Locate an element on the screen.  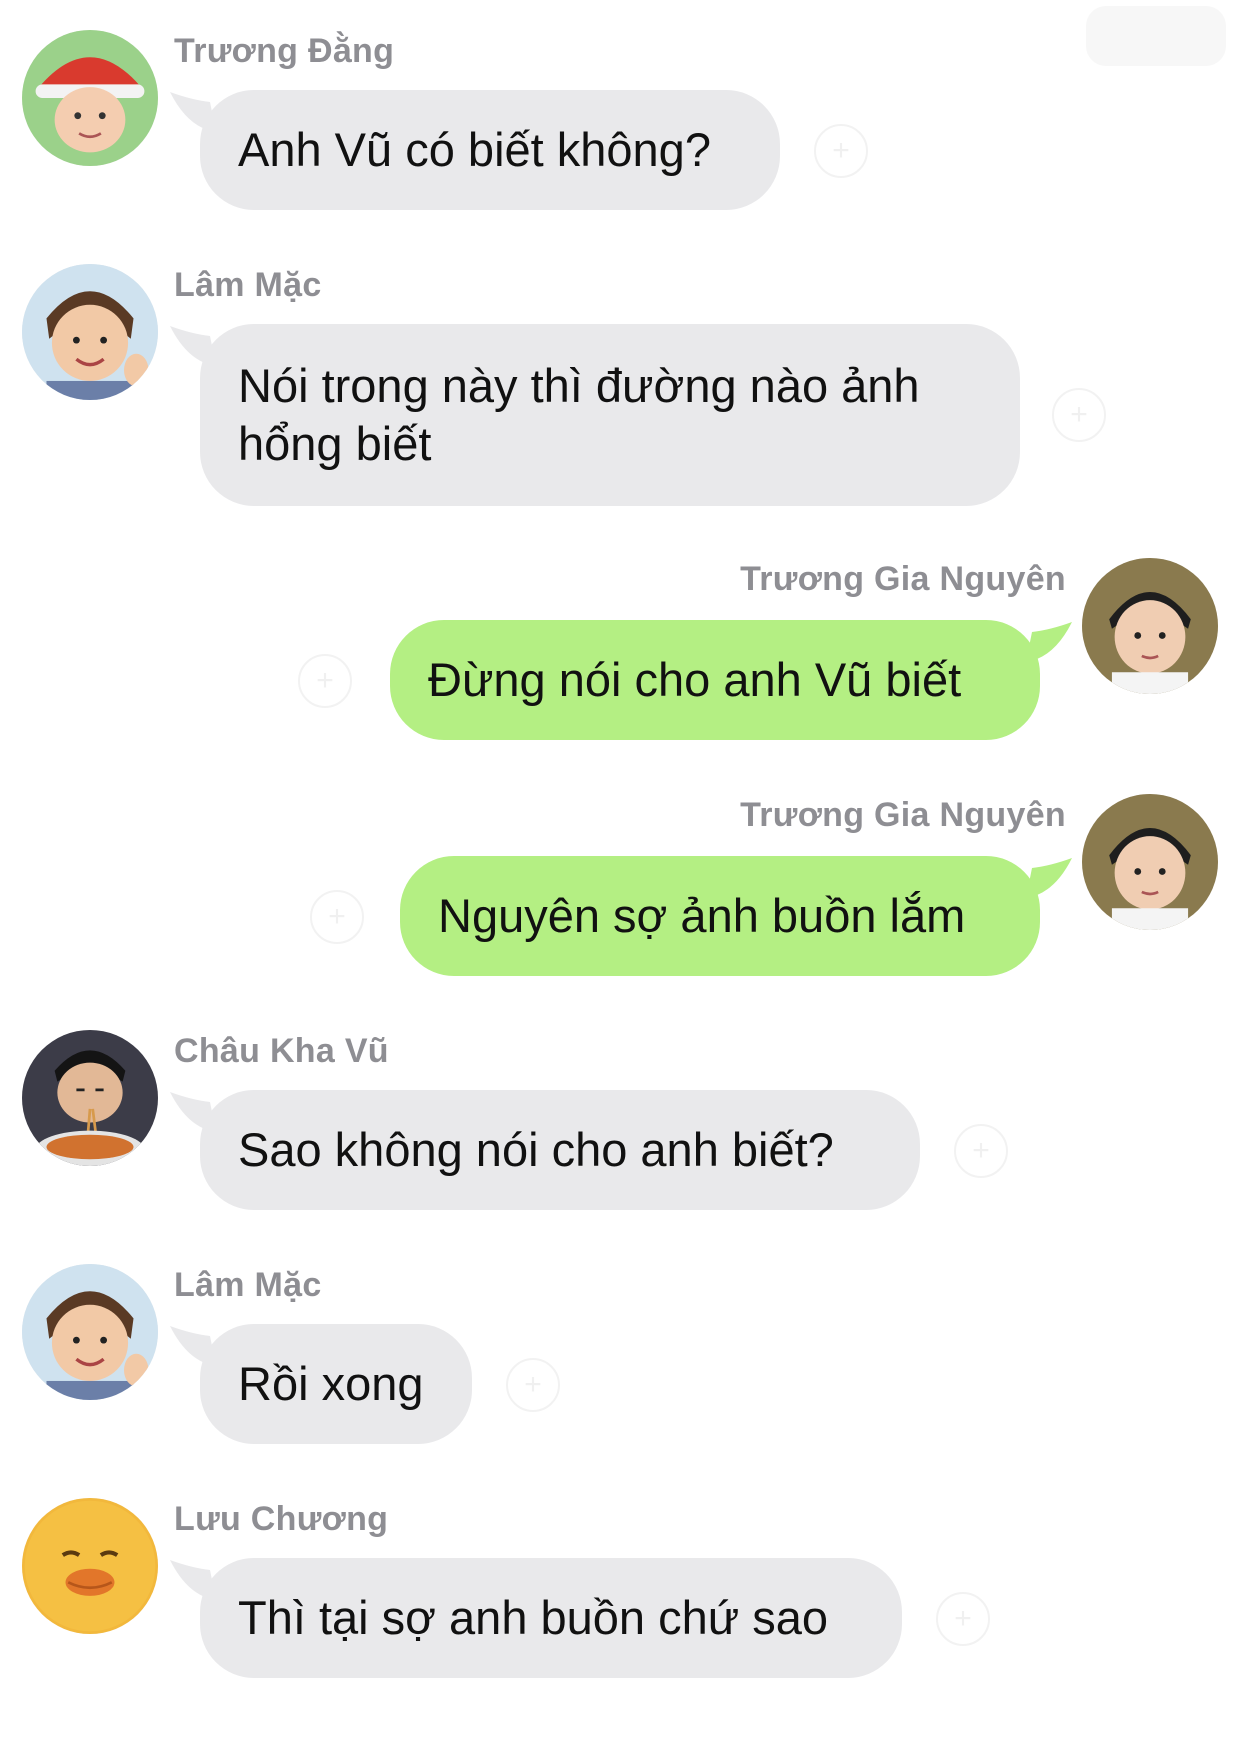
noodle-eating-child-avatar is located at coordinates (90, 1098).